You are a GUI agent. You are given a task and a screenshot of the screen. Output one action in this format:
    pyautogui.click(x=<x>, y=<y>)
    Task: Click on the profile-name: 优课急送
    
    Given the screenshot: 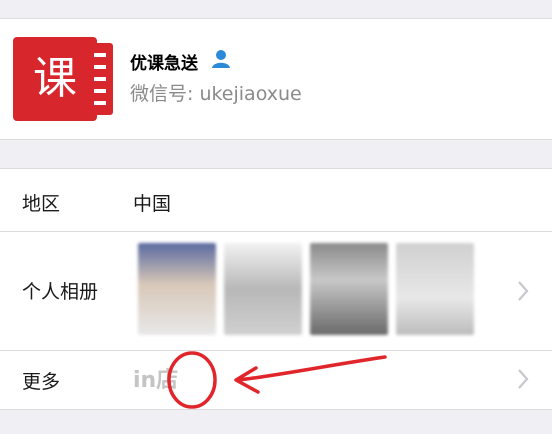 What is the action you would take?
    pyautogui.click(x=164, y=64)
    